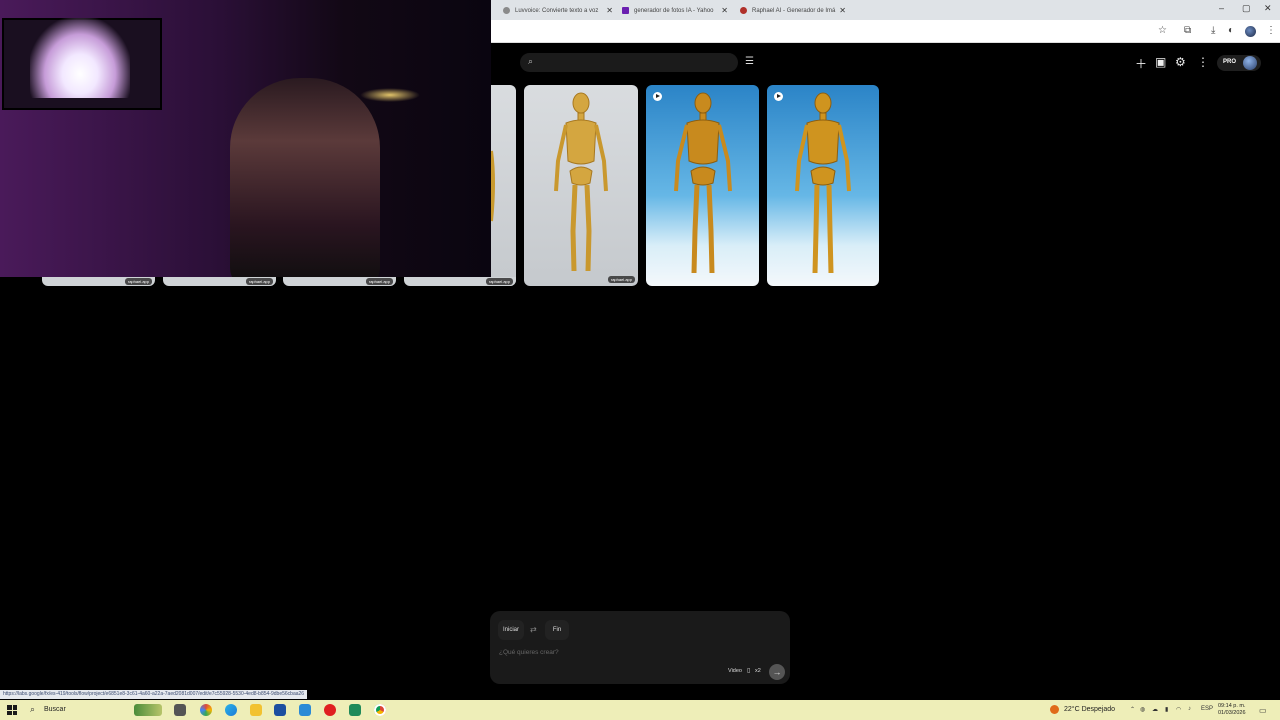  Describe the element at coordinates (1166, 709) in the screenshot. I see `battery-icon: ▮` at that location.